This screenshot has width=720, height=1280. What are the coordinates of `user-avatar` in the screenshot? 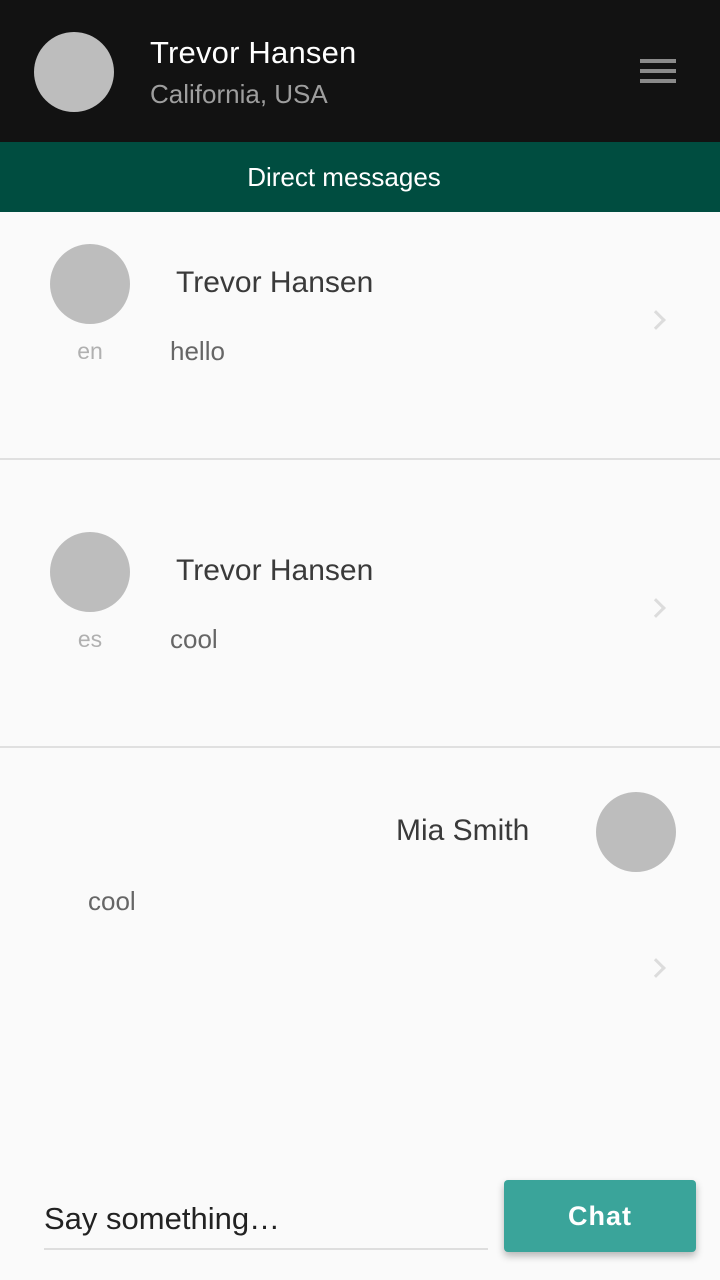 It's located at (74, 72).